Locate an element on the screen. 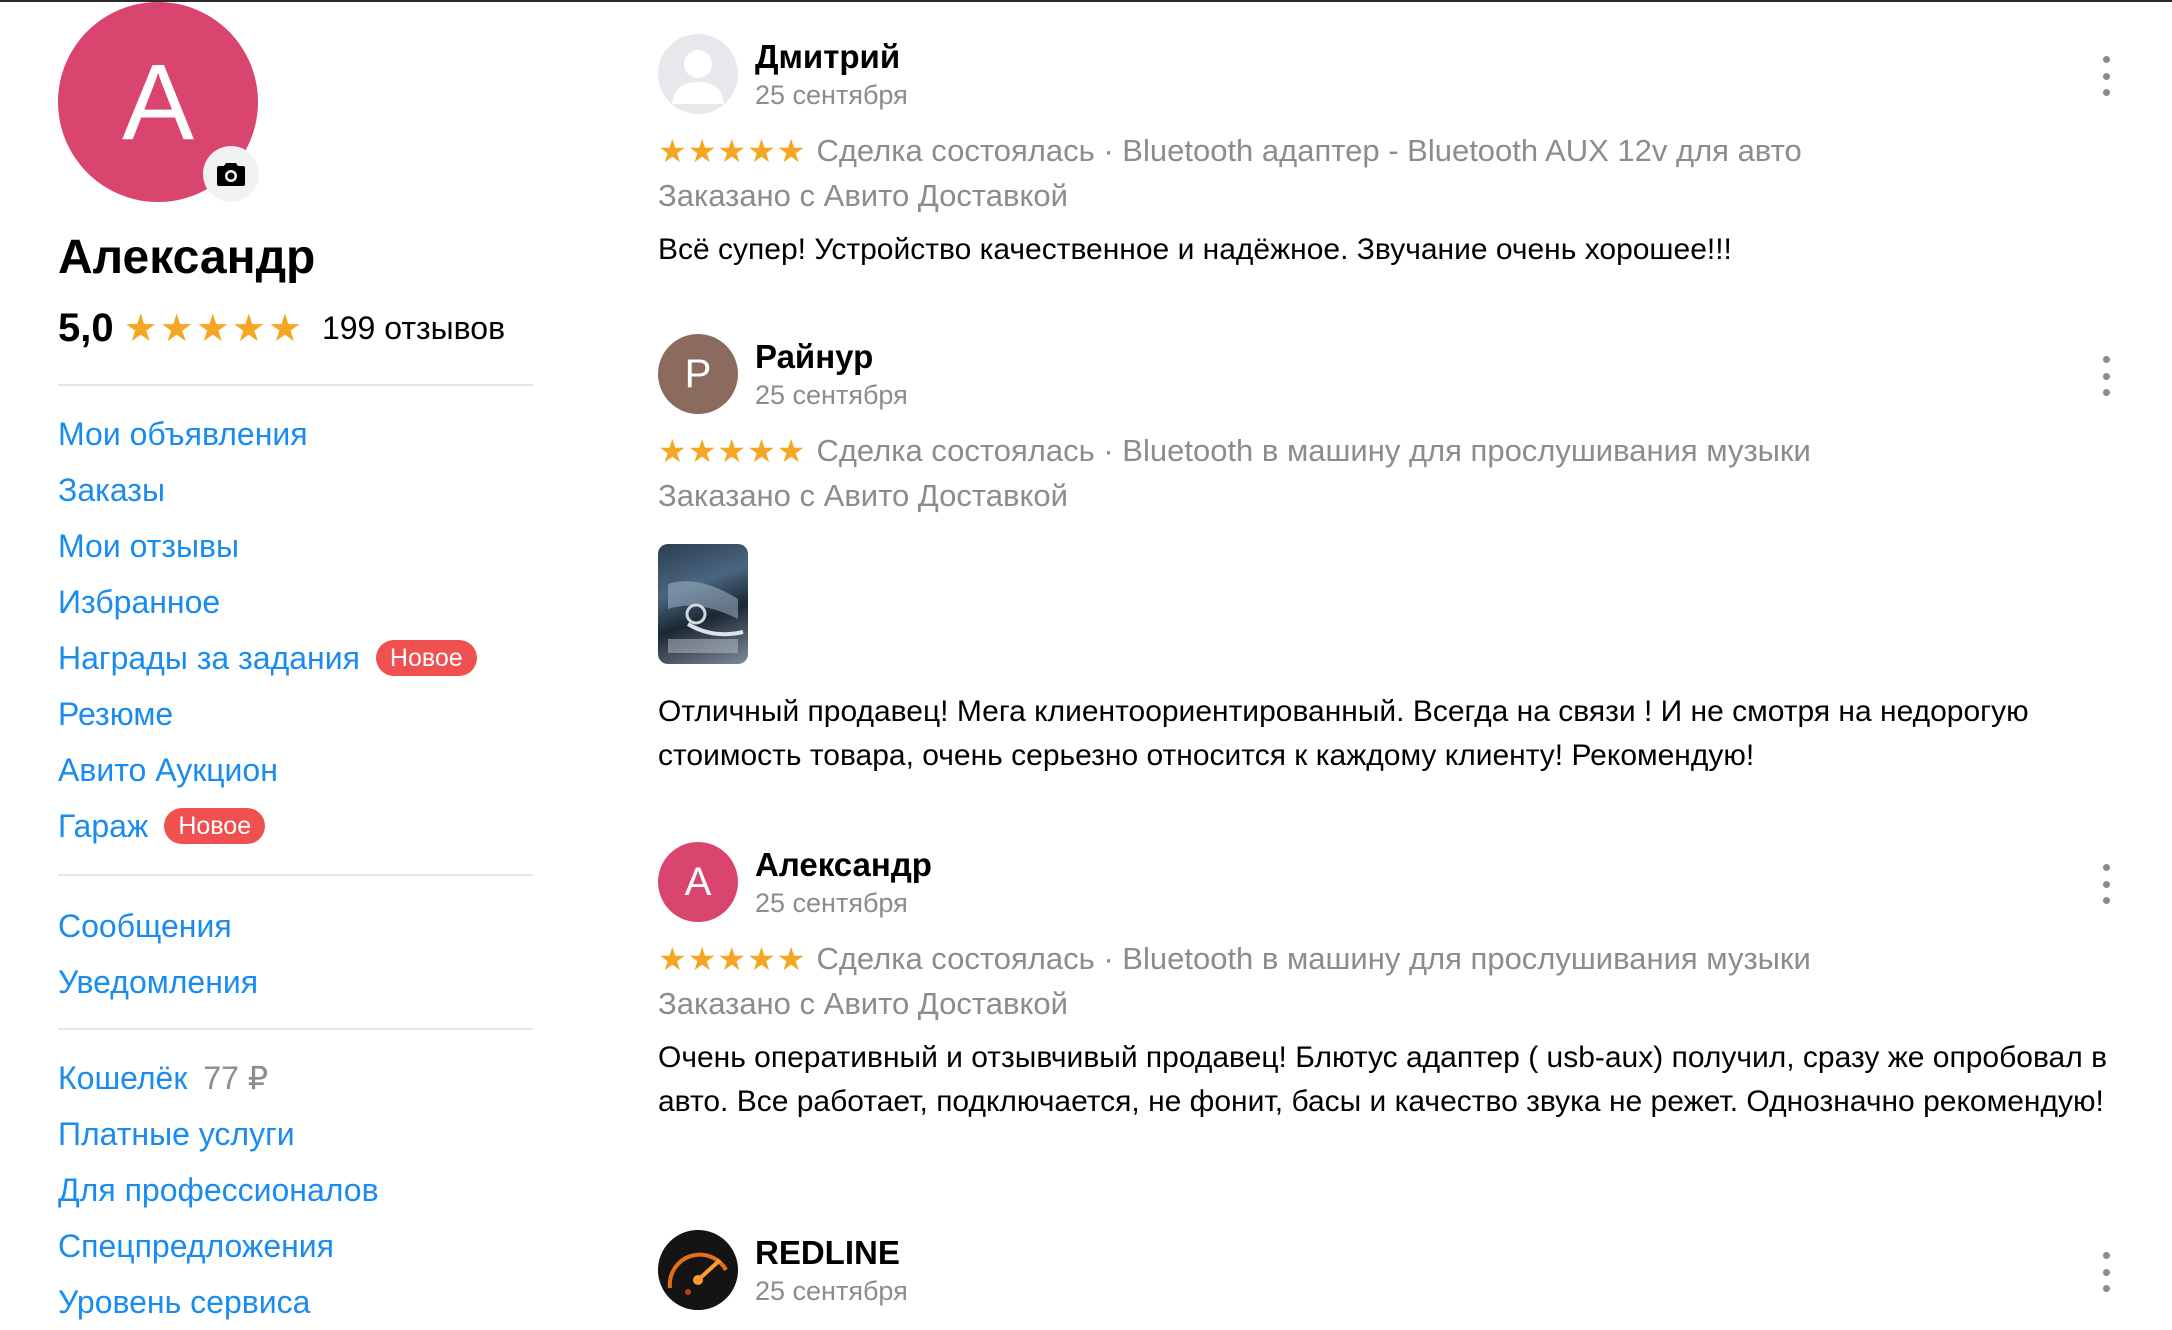 The width and height of the screenshot is (2172, 1330). wallet-balance: 77 ₽ is located at coordinates (236, 1078).